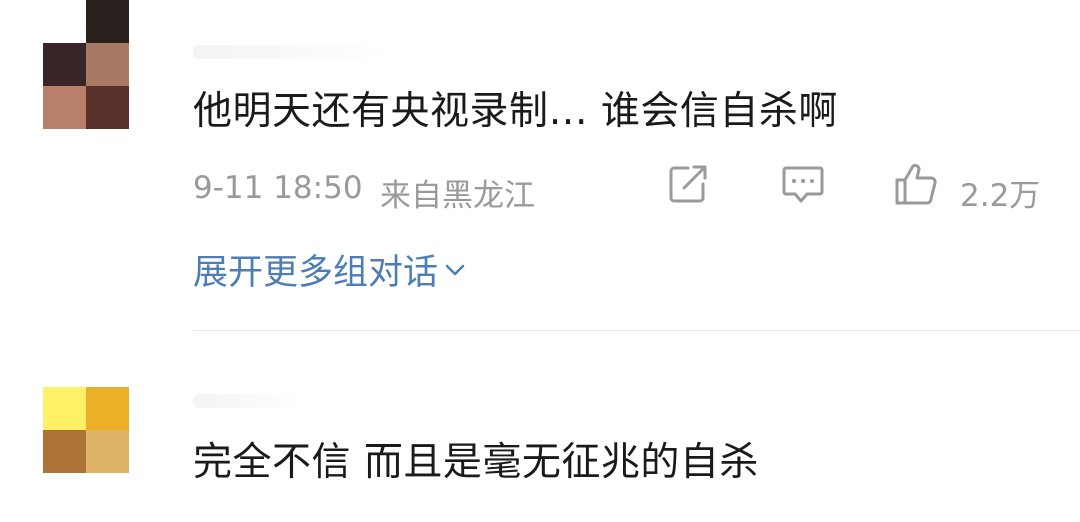  I want to click on expand-label: 展开更多组对话, so click(316, 273).